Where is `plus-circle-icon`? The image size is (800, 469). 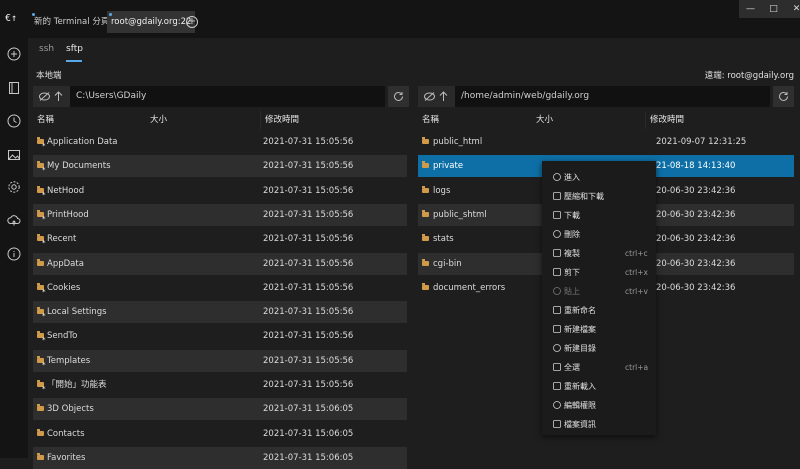
plus-circle-icon is located at coordinates (14, 54).